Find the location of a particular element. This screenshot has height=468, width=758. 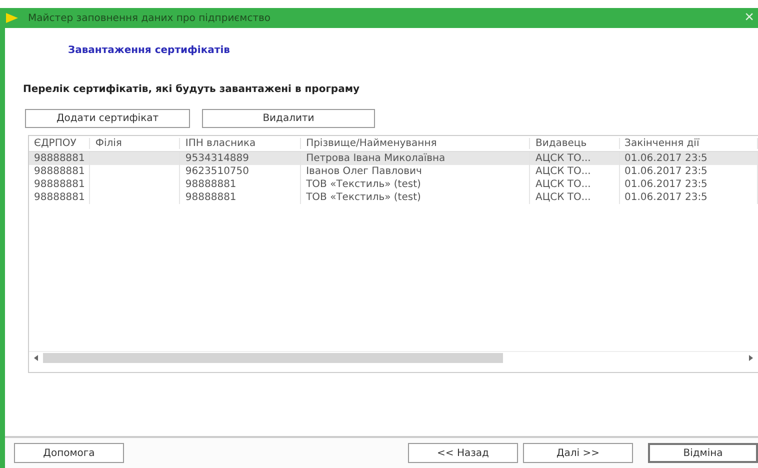

help-button: Допомога is located at coordinates (69, 453).